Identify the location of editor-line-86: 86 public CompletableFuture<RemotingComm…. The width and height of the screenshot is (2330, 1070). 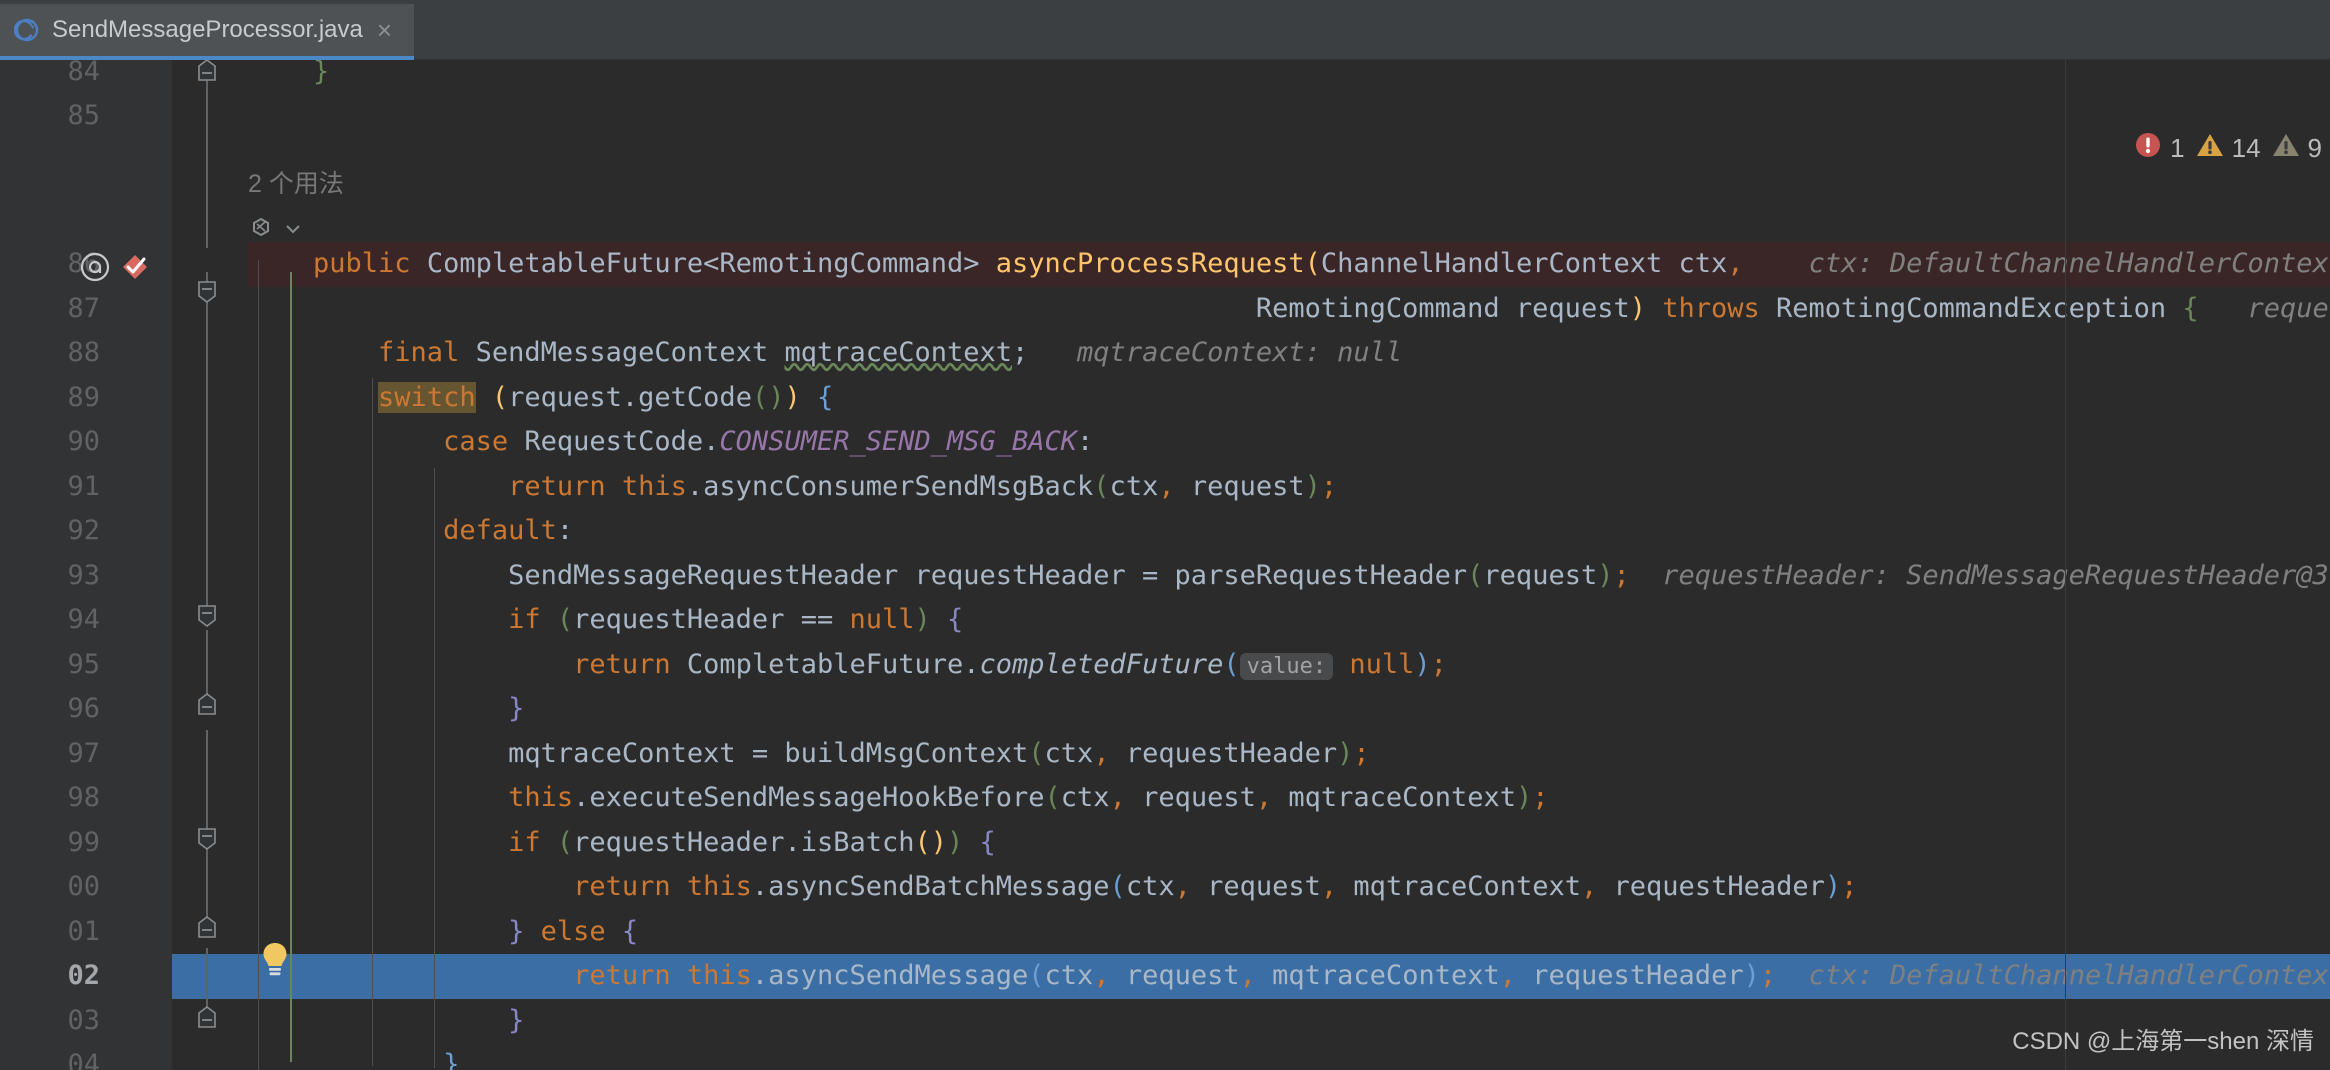
(1165, 264).